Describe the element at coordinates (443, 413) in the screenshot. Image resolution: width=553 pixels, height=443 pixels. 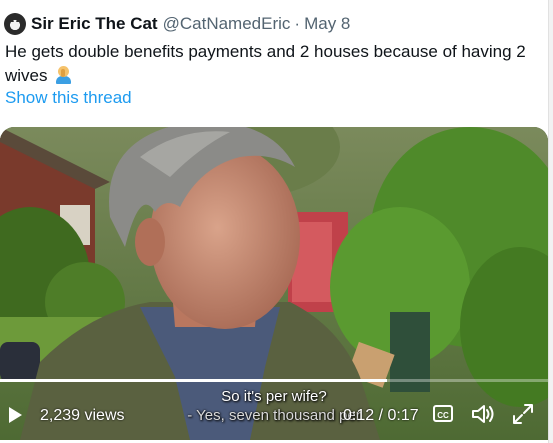
I see `closed-captions-icon: CC` at that location.